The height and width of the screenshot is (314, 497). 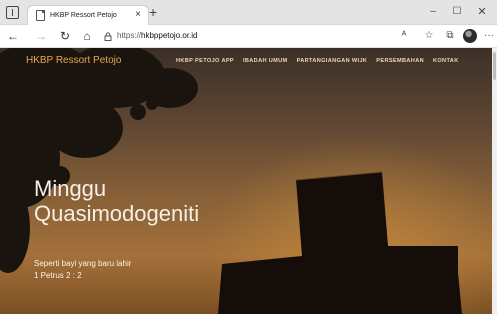 What do you see at coordinates (73, 61) in the screenshot?
I see `site-logo: HKBP Ressort Petojo` at bounding box center [73, 61].